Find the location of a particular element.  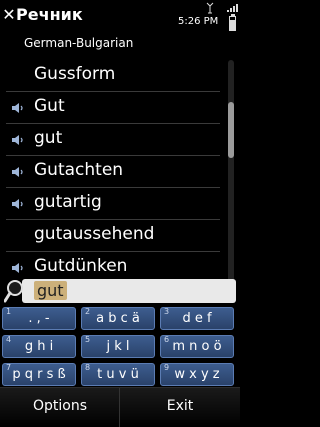

scrollbar is located at coordinates (231, 172).